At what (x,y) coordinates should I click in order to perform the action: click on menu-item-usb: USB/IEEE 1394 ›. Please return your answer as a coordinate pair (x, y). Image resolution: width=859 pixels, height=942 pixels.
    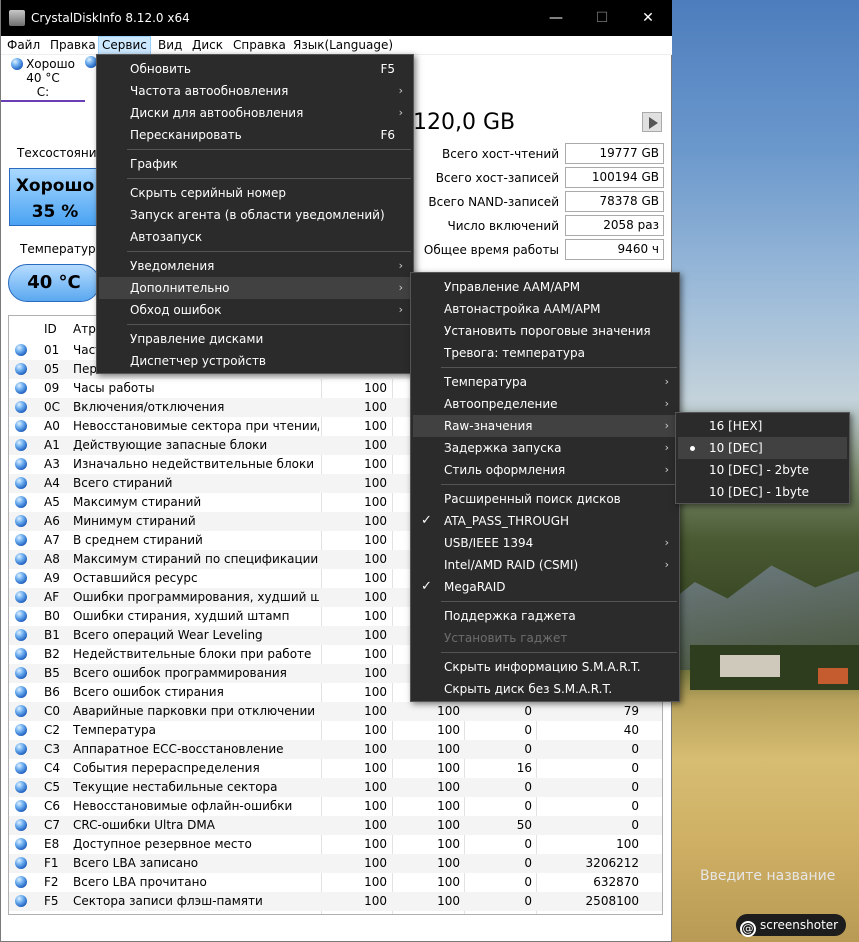
    Looking at the image, I should click on (545, 543).